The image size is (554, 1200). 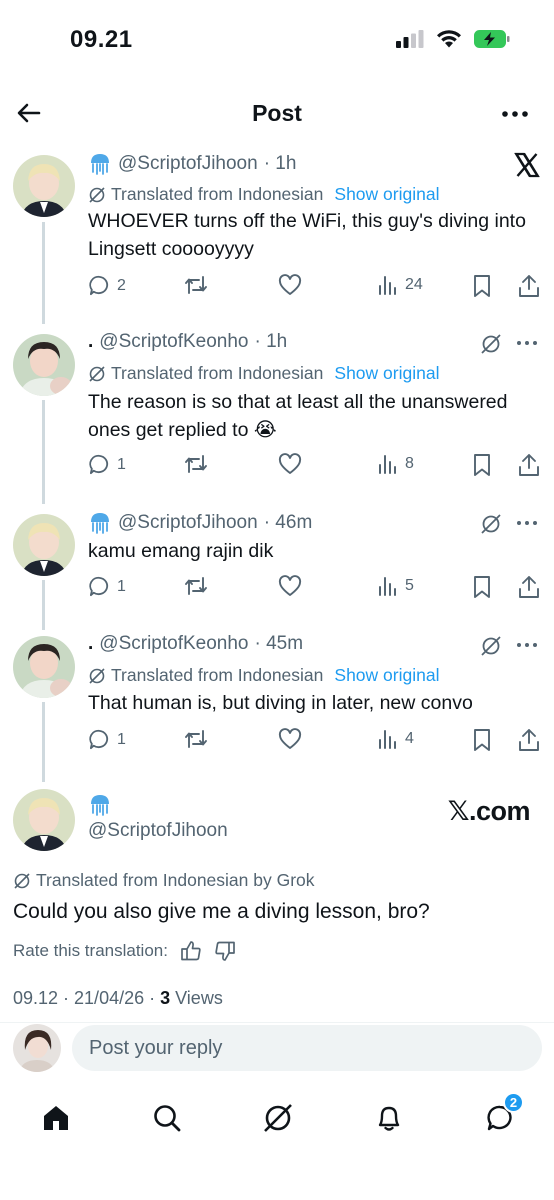 I want to click on reply-icon, so click(x=99, y=586).